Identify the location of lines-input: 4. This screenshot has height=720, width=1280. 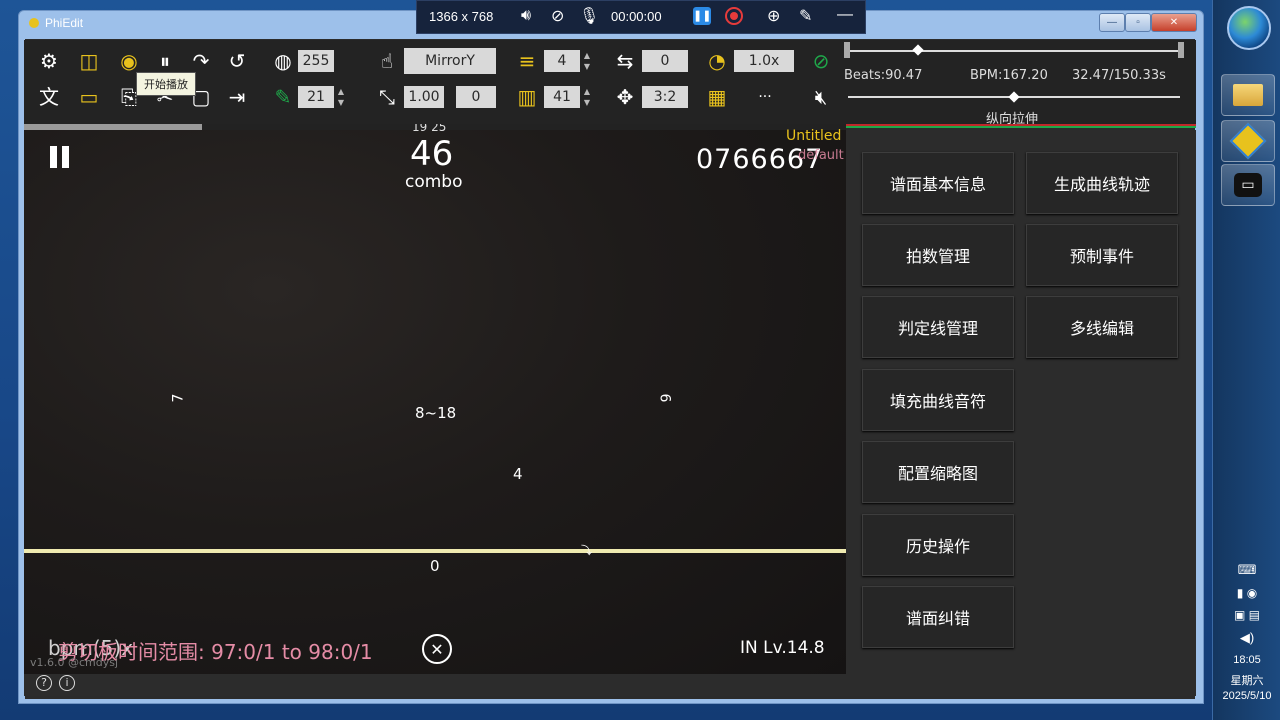
(562, 61).